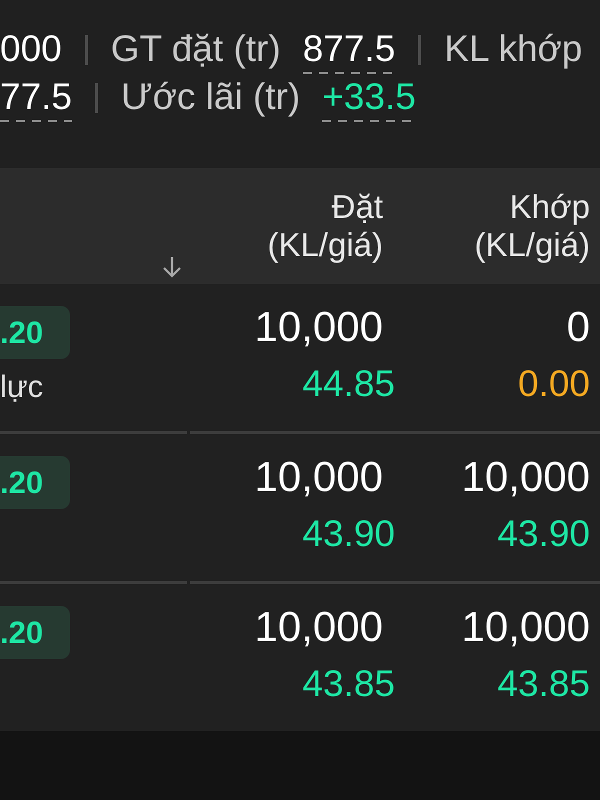 This screenshot has height=800, width=600. Describe the element at coordinates (532, 226) in the screenshot. I see `column-header: Khớp (KL/giá)` at that location.